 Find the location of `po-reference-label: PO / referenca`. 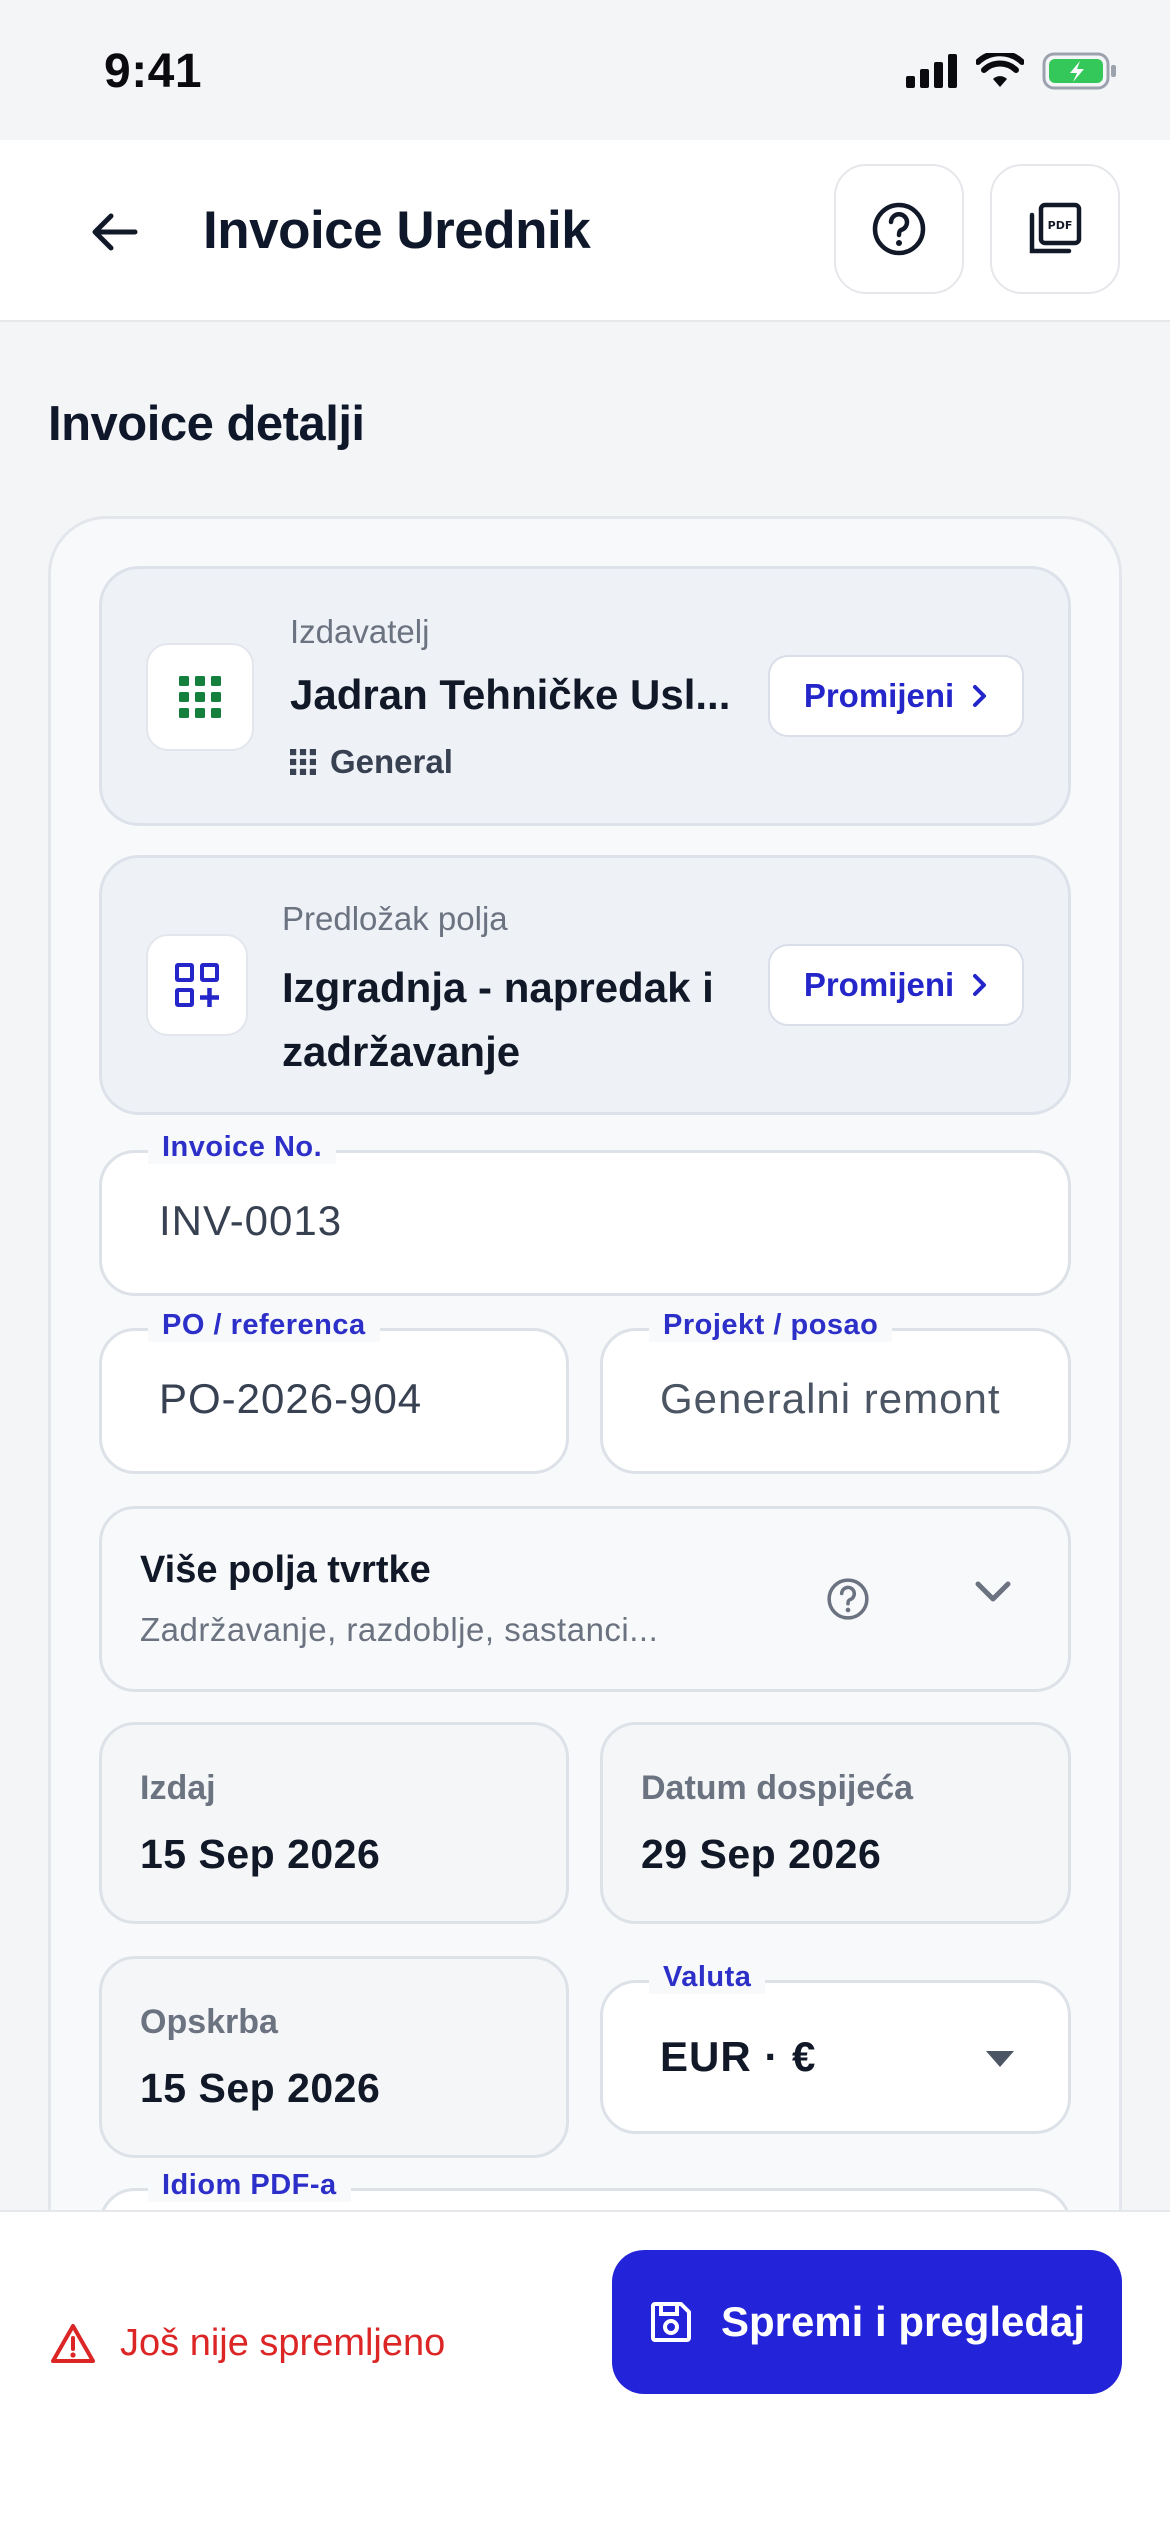

po-reference-label: PO / referenca is located at coordinates (264, 1325).